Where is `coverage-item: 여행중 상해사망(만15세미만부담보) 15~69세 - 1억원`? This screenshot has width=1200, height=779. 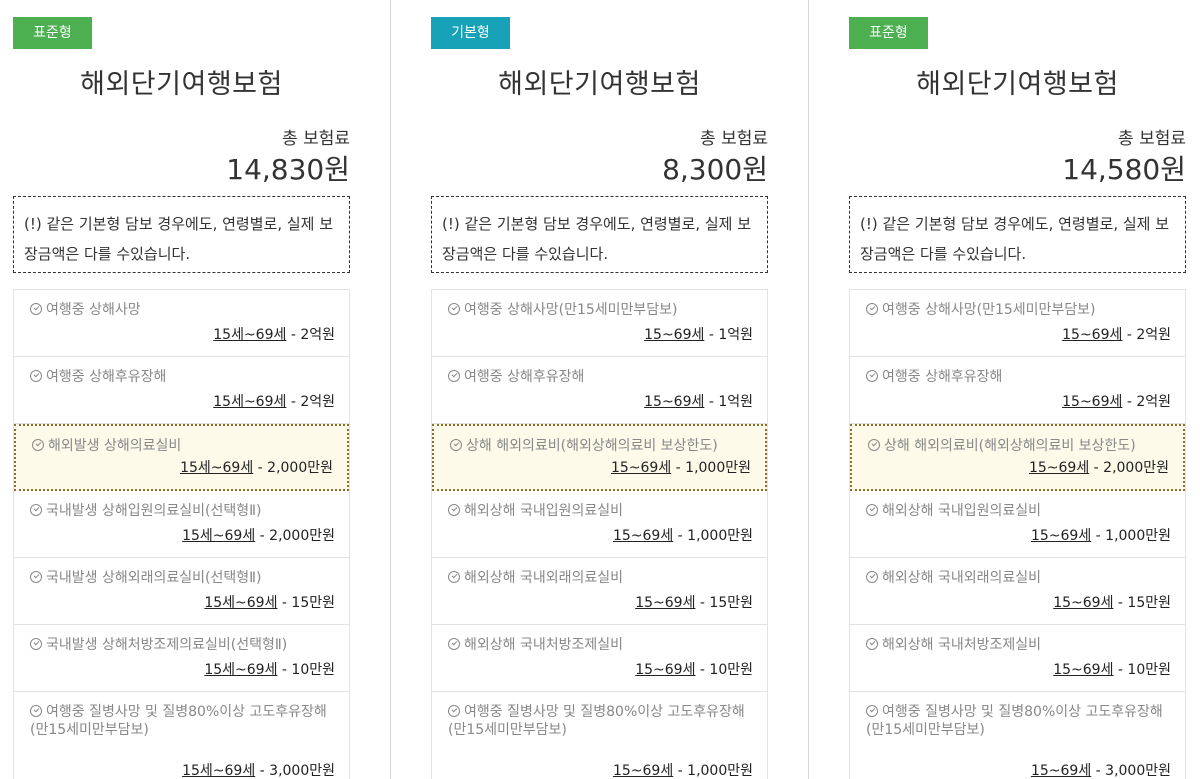
coverage-item: 여행중 상해사망(만15세미만부담보) 15~69세 - 1억원 is located at coordinates (599, 323).